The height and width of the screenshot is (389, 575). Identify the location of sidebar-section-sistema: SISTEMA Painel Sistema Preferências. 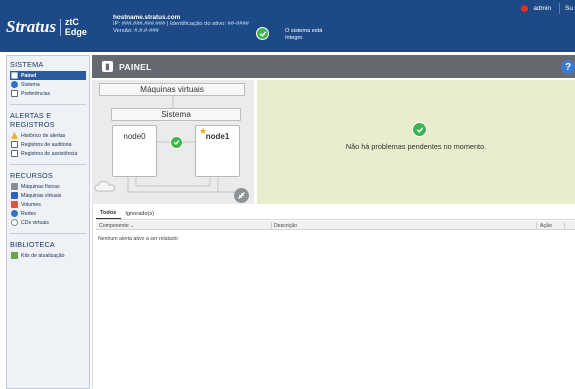
(48, 78).